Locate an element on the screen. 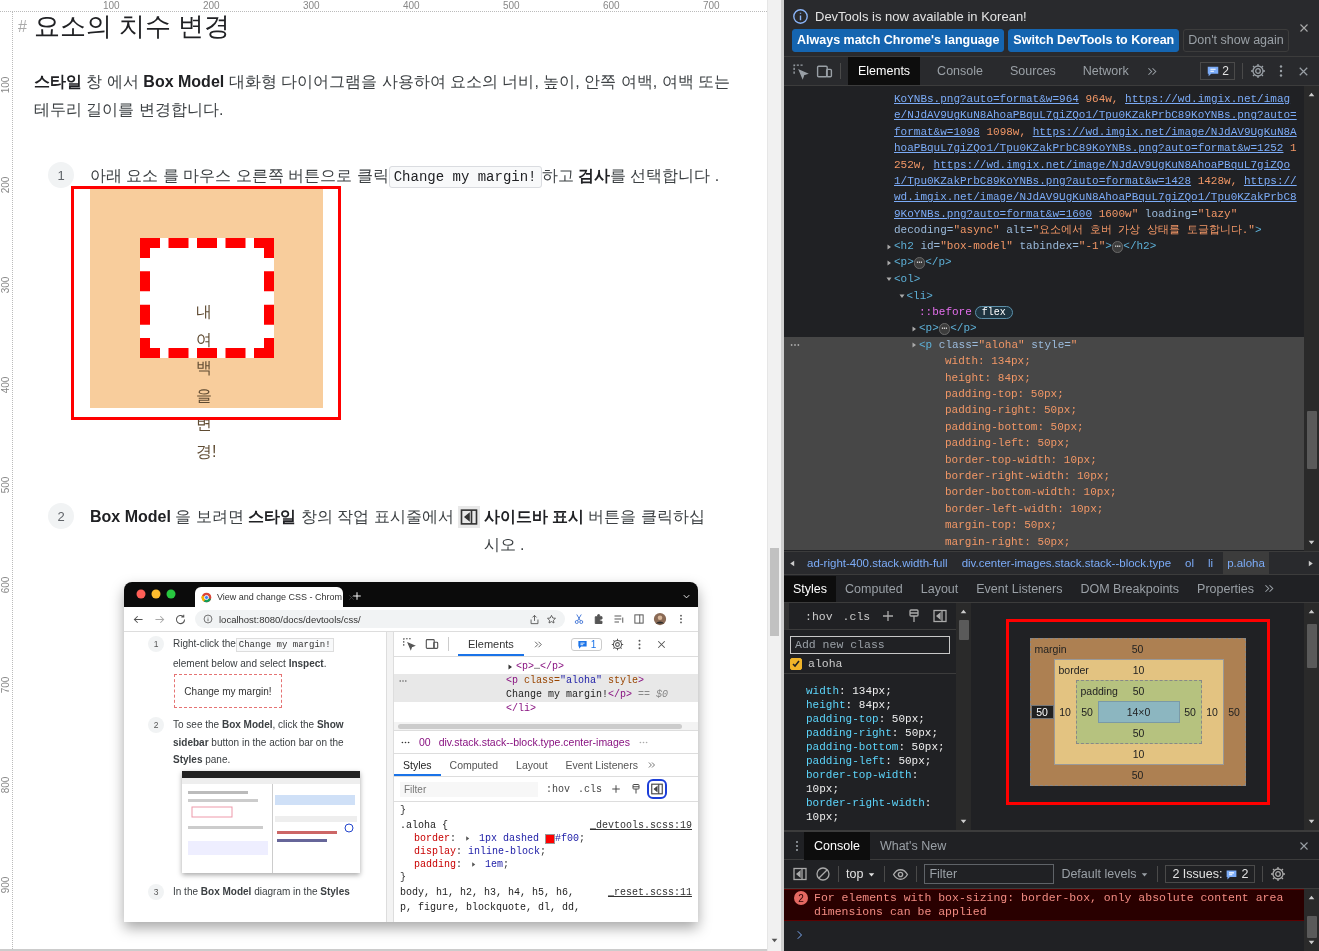 The image size is (1319, 951). tree-row: <ol> is located at coordinates (1044, 279).